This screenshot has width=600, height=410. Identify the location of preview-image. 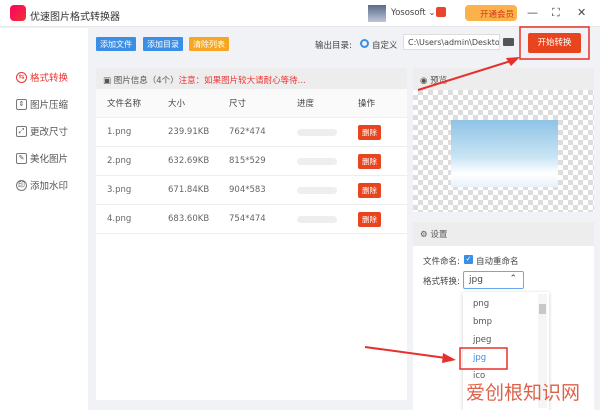
(504, 153).